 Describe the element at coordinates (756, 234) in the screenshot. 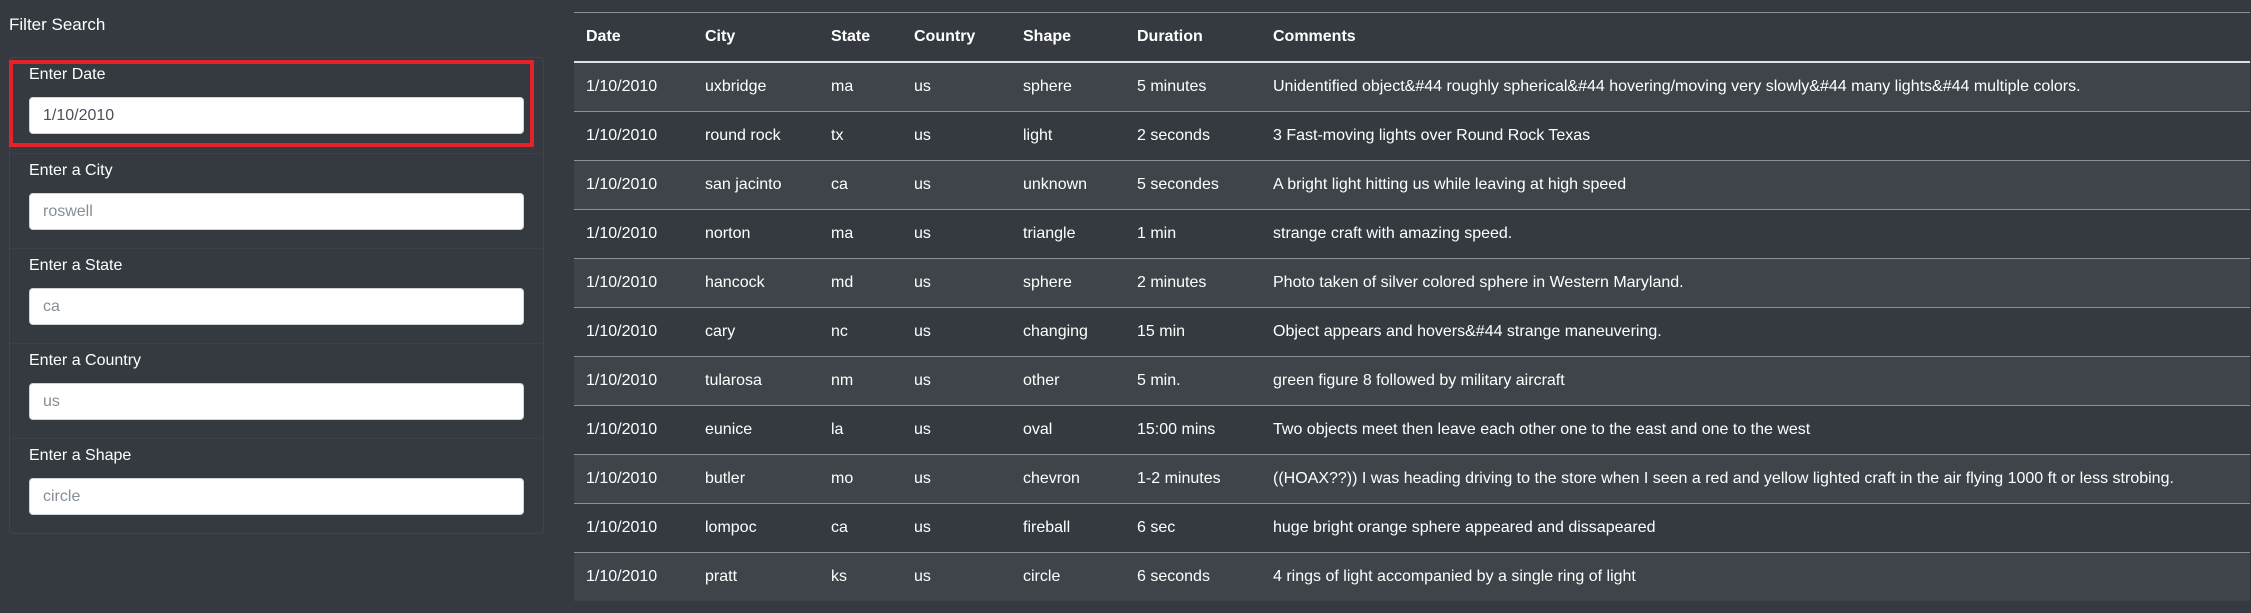

I see `cell-city: norton` at that location.